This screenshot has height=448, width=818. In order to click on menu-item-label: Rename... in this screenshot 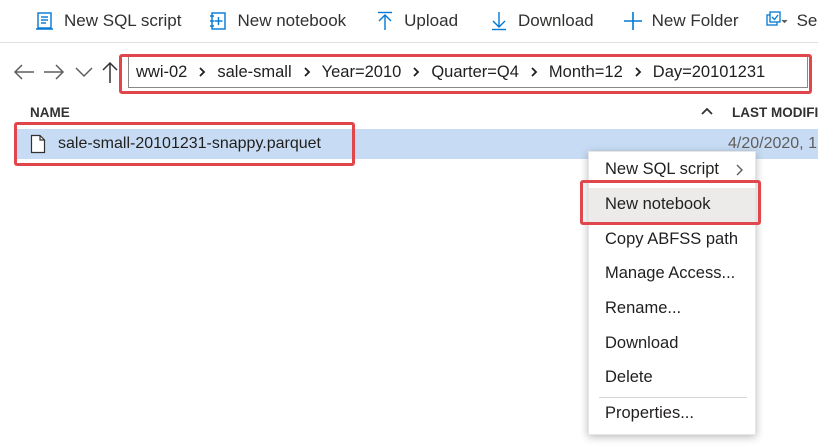, I will do `click(643, 308)`.